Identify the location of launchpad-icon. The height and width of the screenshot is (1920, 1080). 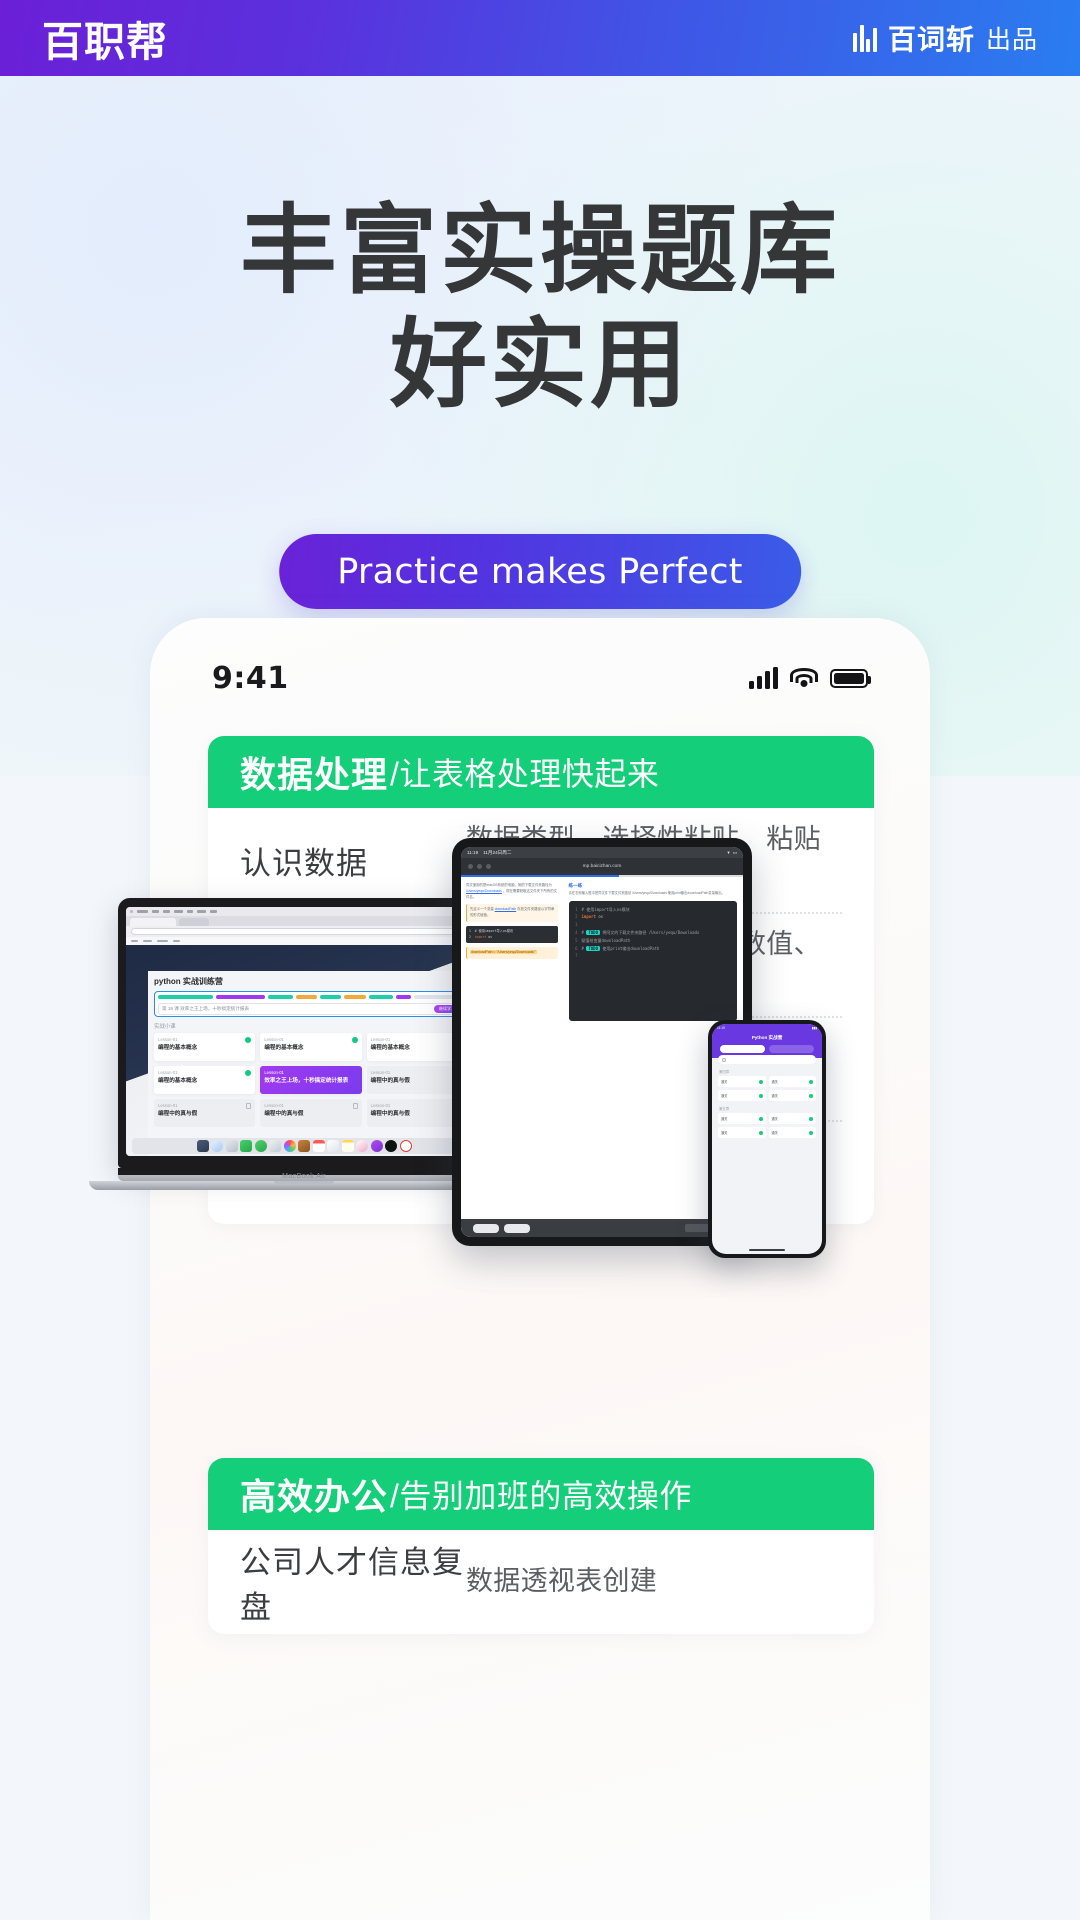
(202, 1146).